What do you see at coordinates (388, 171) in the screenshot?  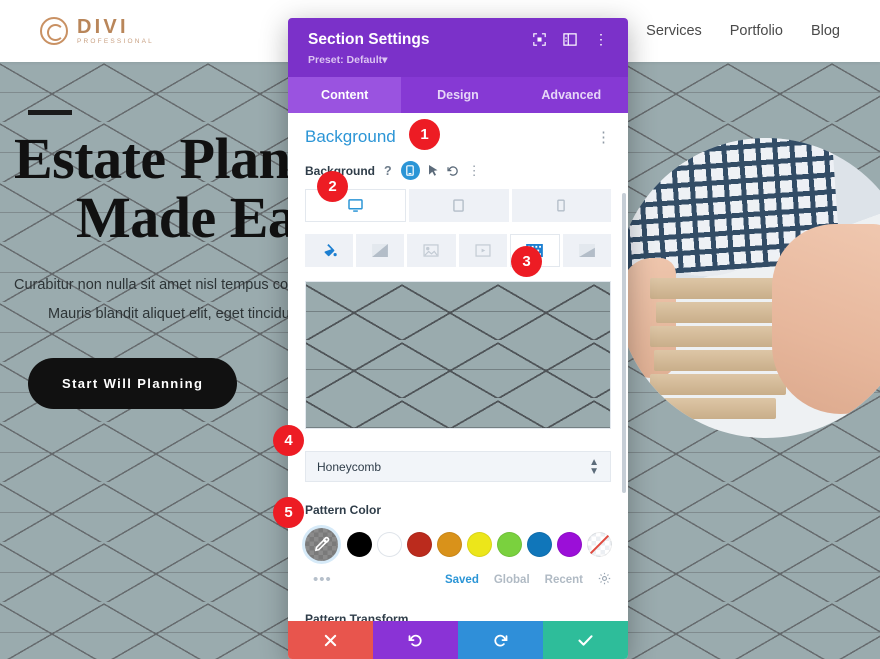 I see `help-icon: ?` at bounding box center [388, 171].